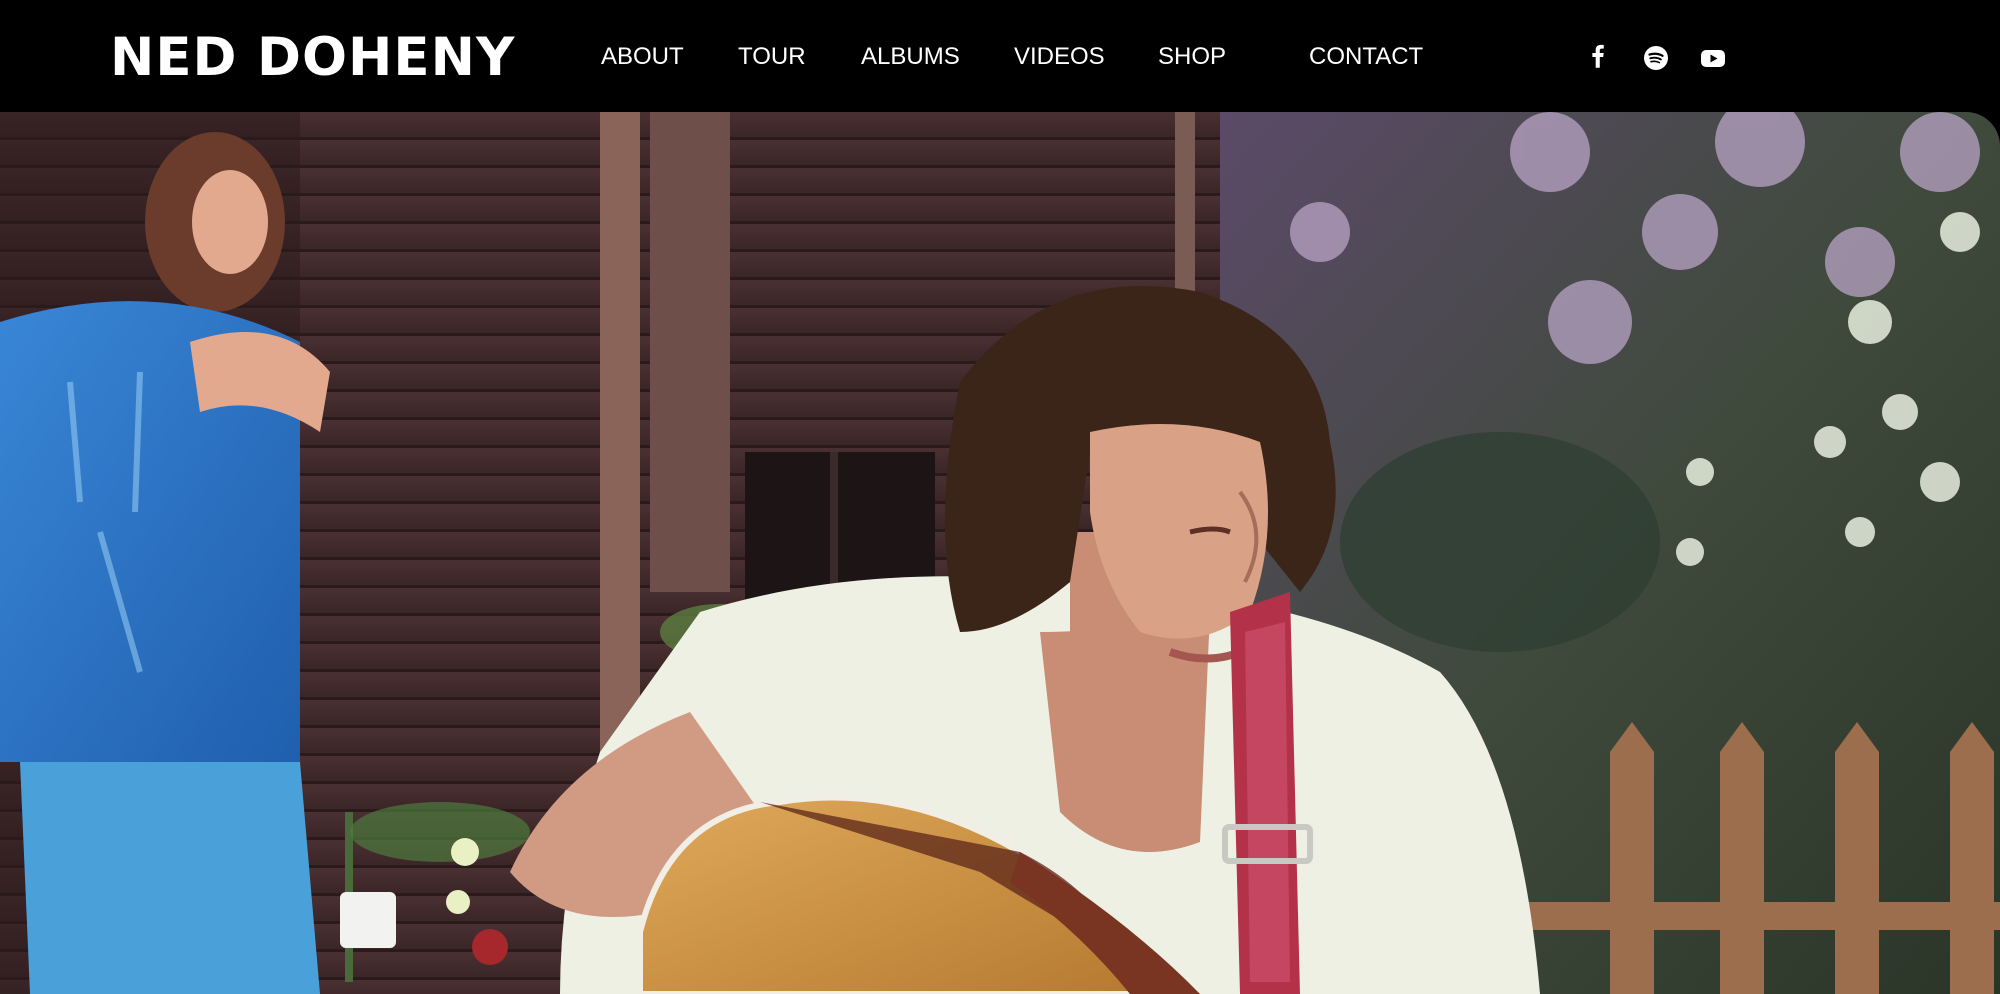 The image size is (2000, 994). I want to click on youtube-icon, so click(1713, 58).